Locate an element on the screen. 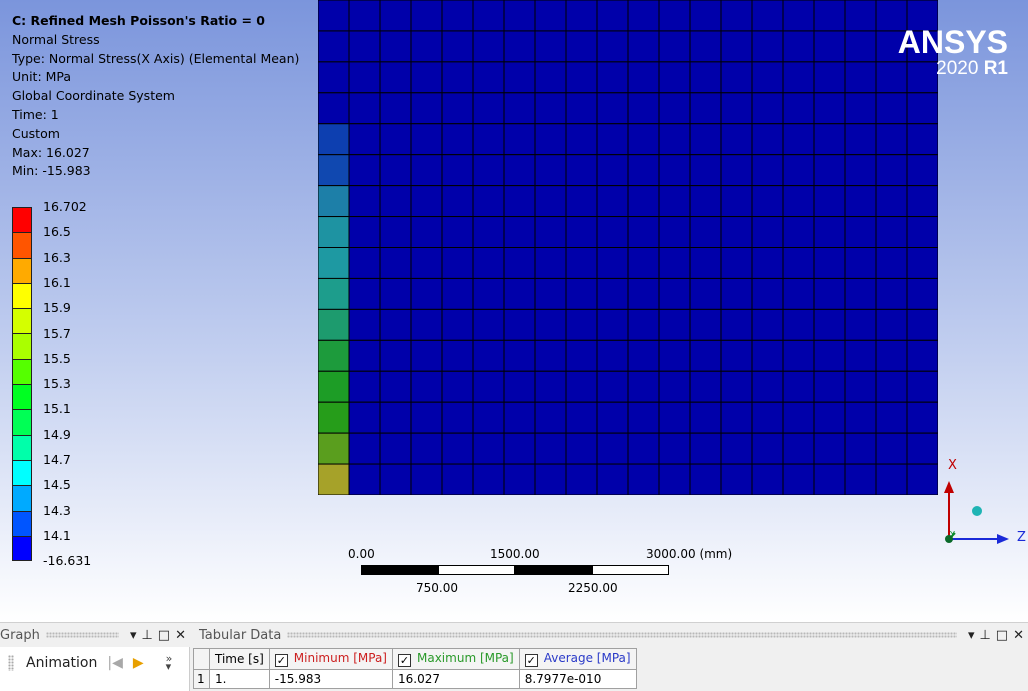 Image resolution: width=1028 pixels, height=691 pixels. legend-label: -16.631 is located at coordinates (67, 561).